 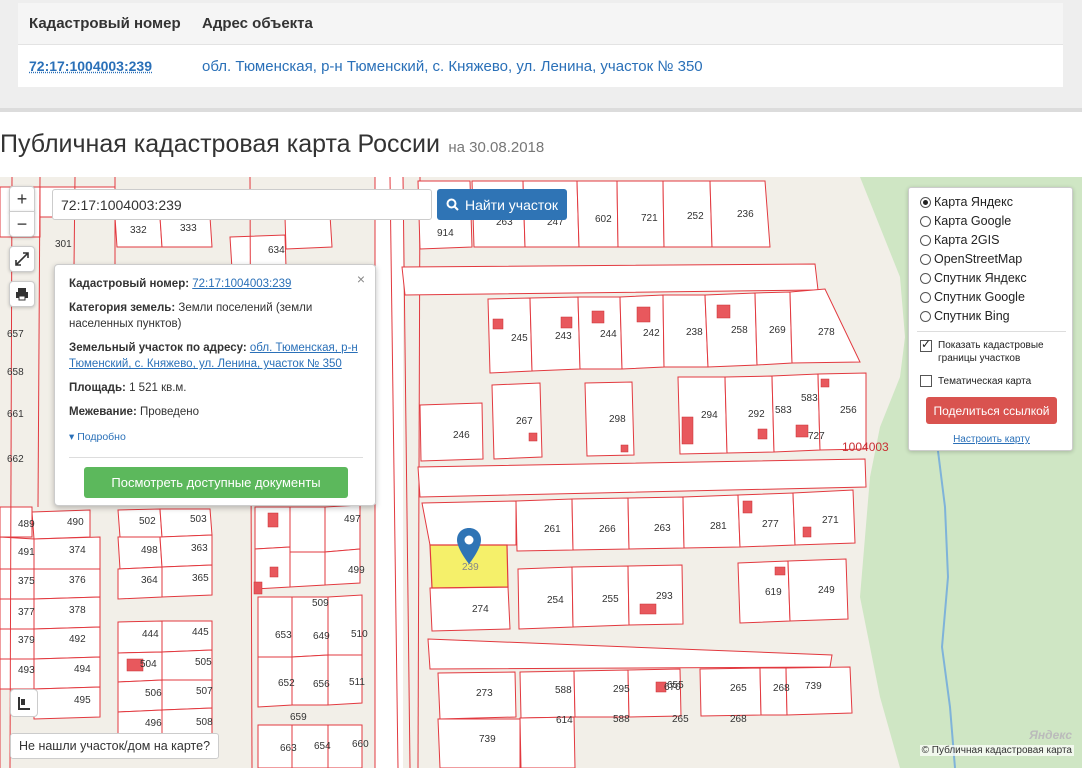 What do you see at coordinates (496, 147) in the screenshot?
I see `page-title-date: на 30.08.2018` at bounding box center [496, 147].